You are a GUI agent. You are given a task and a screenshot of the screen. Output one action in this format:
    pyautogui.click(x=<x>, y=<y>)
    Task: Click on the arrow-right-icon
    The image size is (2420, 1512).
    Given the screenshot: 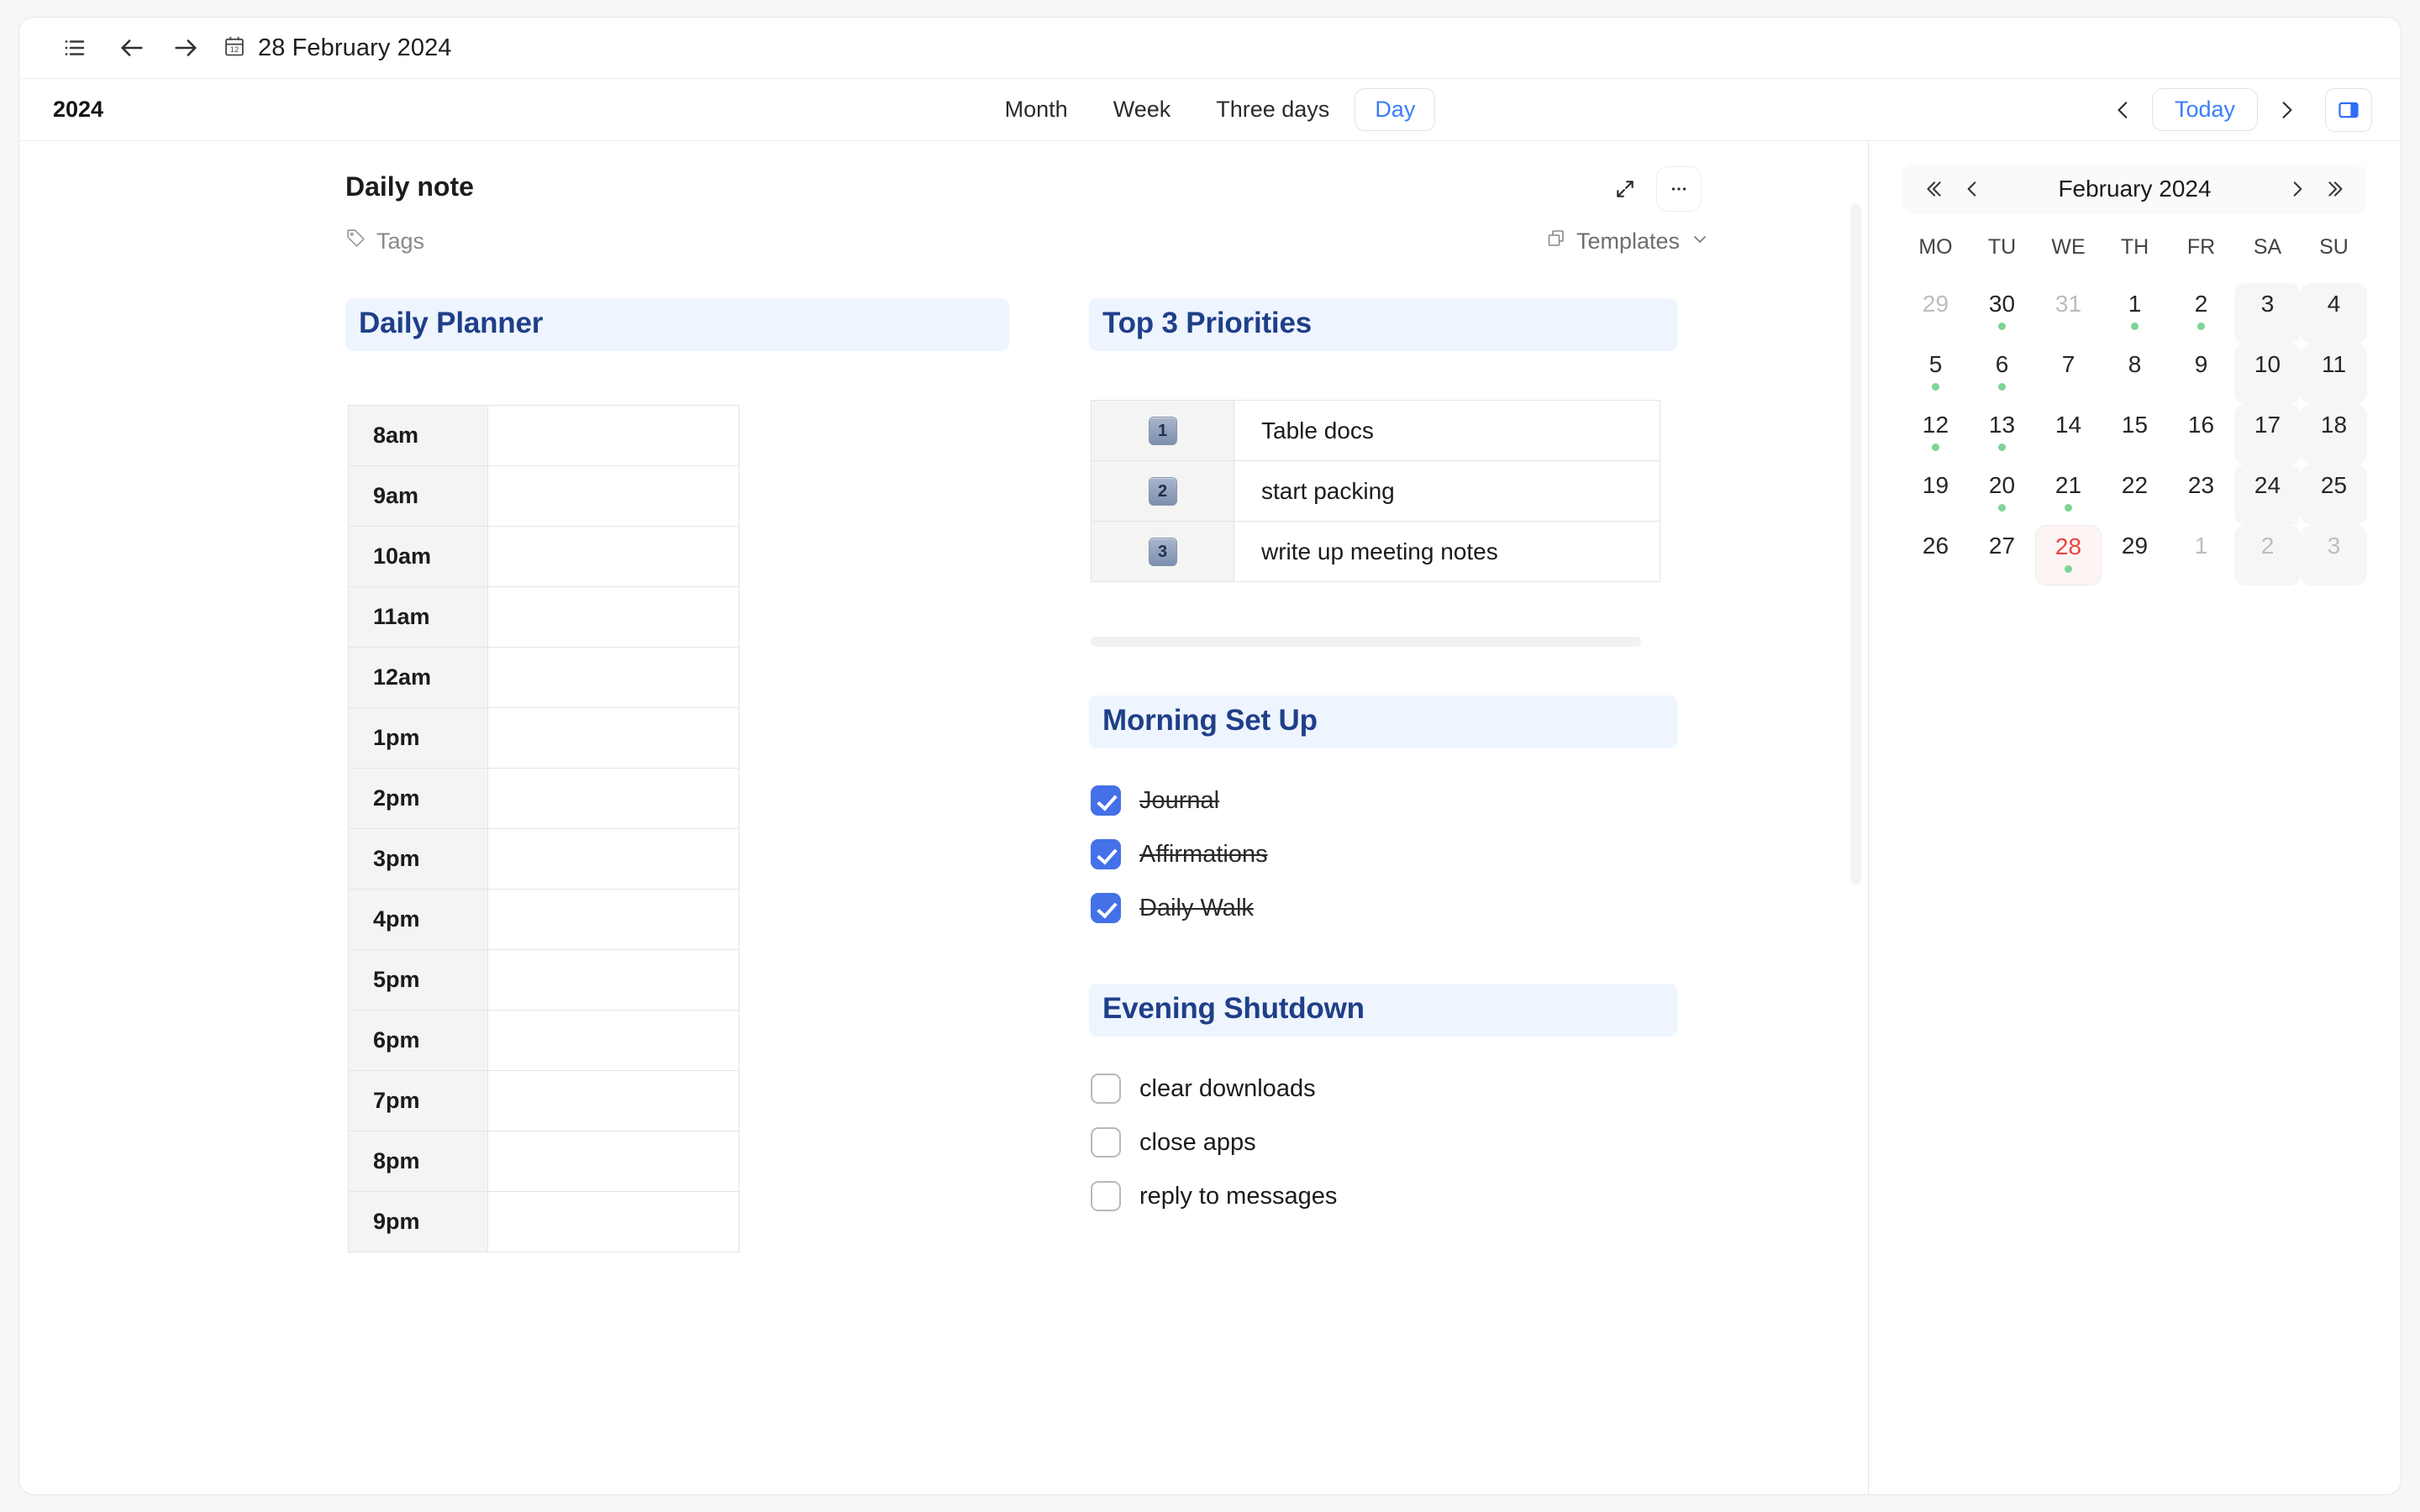 What is the action you would take?
    pyautogui.click(x=186, y=48)
    